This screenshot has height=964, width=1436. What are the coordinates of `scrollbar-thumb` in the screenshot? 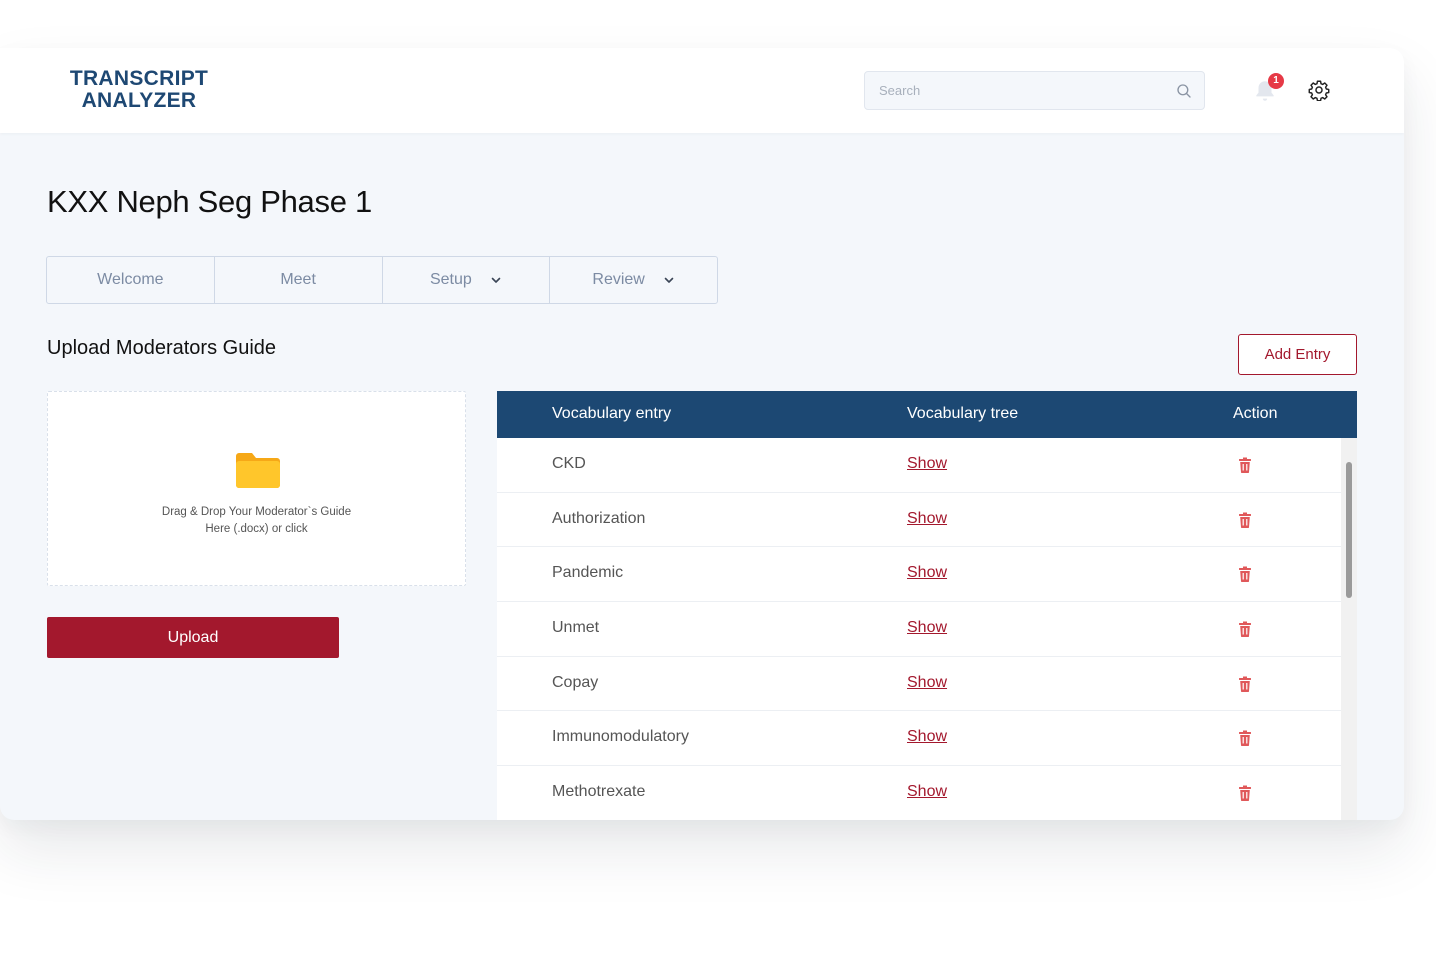 It's located at (1349, 530).